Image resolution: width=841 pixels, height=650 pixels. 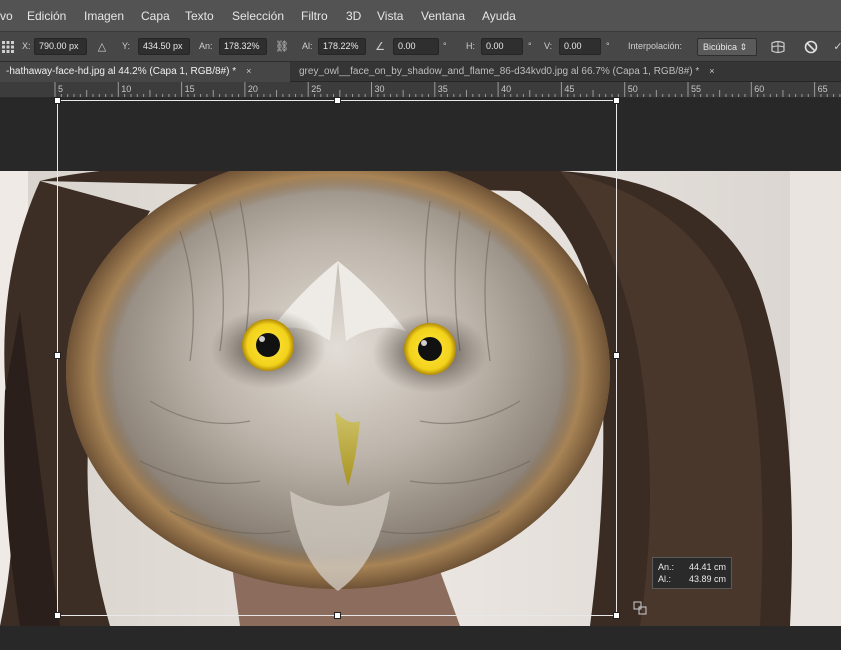 I want to click on ruler-label: 15, so click(x=190, y=89).